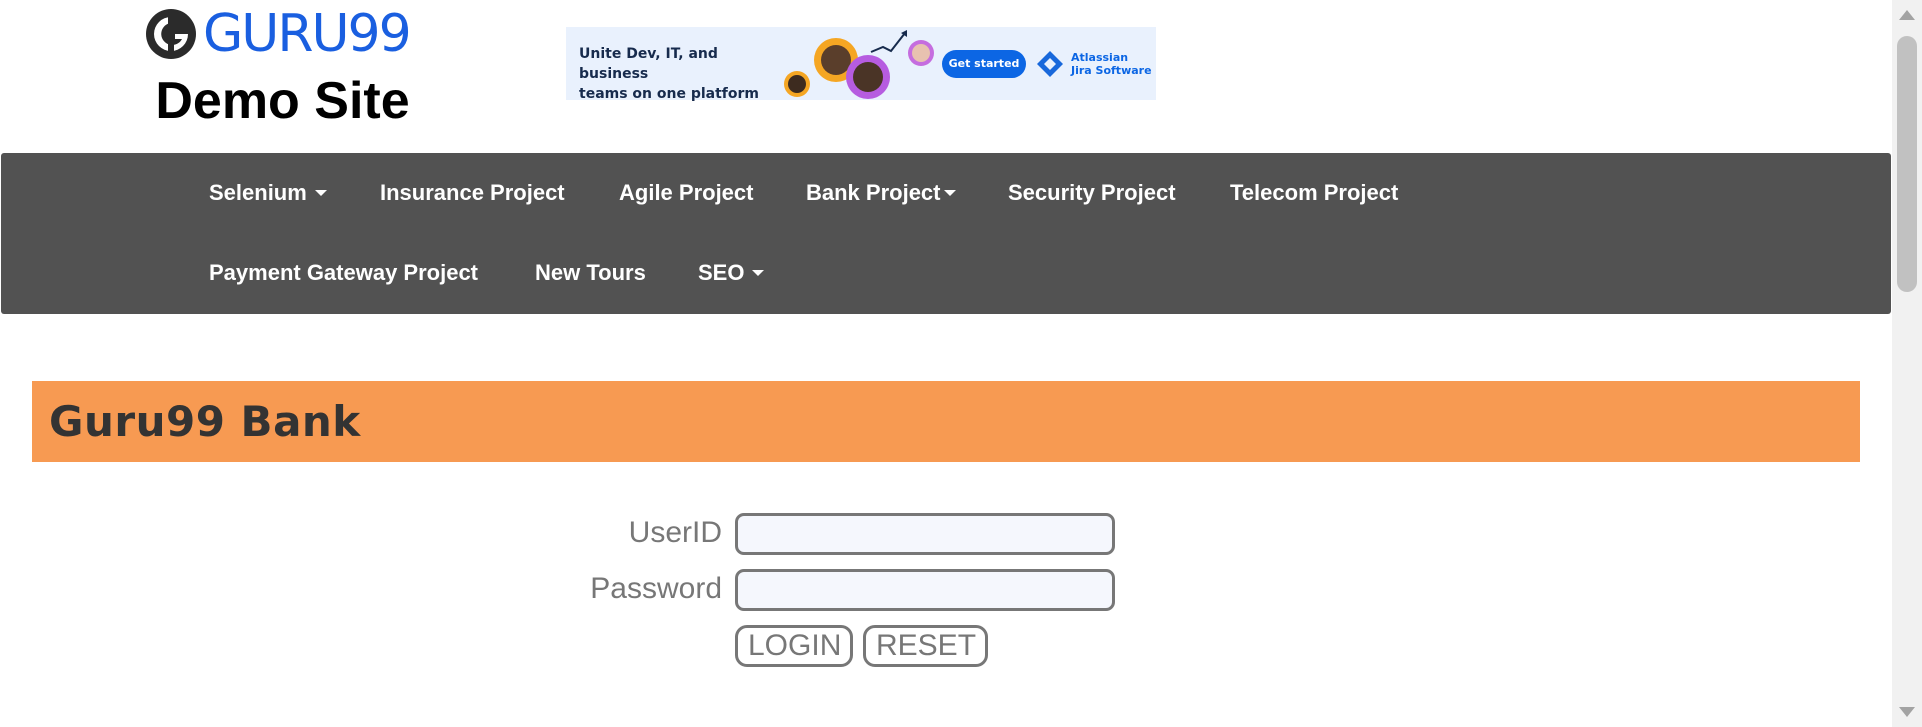 This screenshot has width=1922, height=727. I want to click on nav-item-bank-project: Bank Project, so click(881, 193).